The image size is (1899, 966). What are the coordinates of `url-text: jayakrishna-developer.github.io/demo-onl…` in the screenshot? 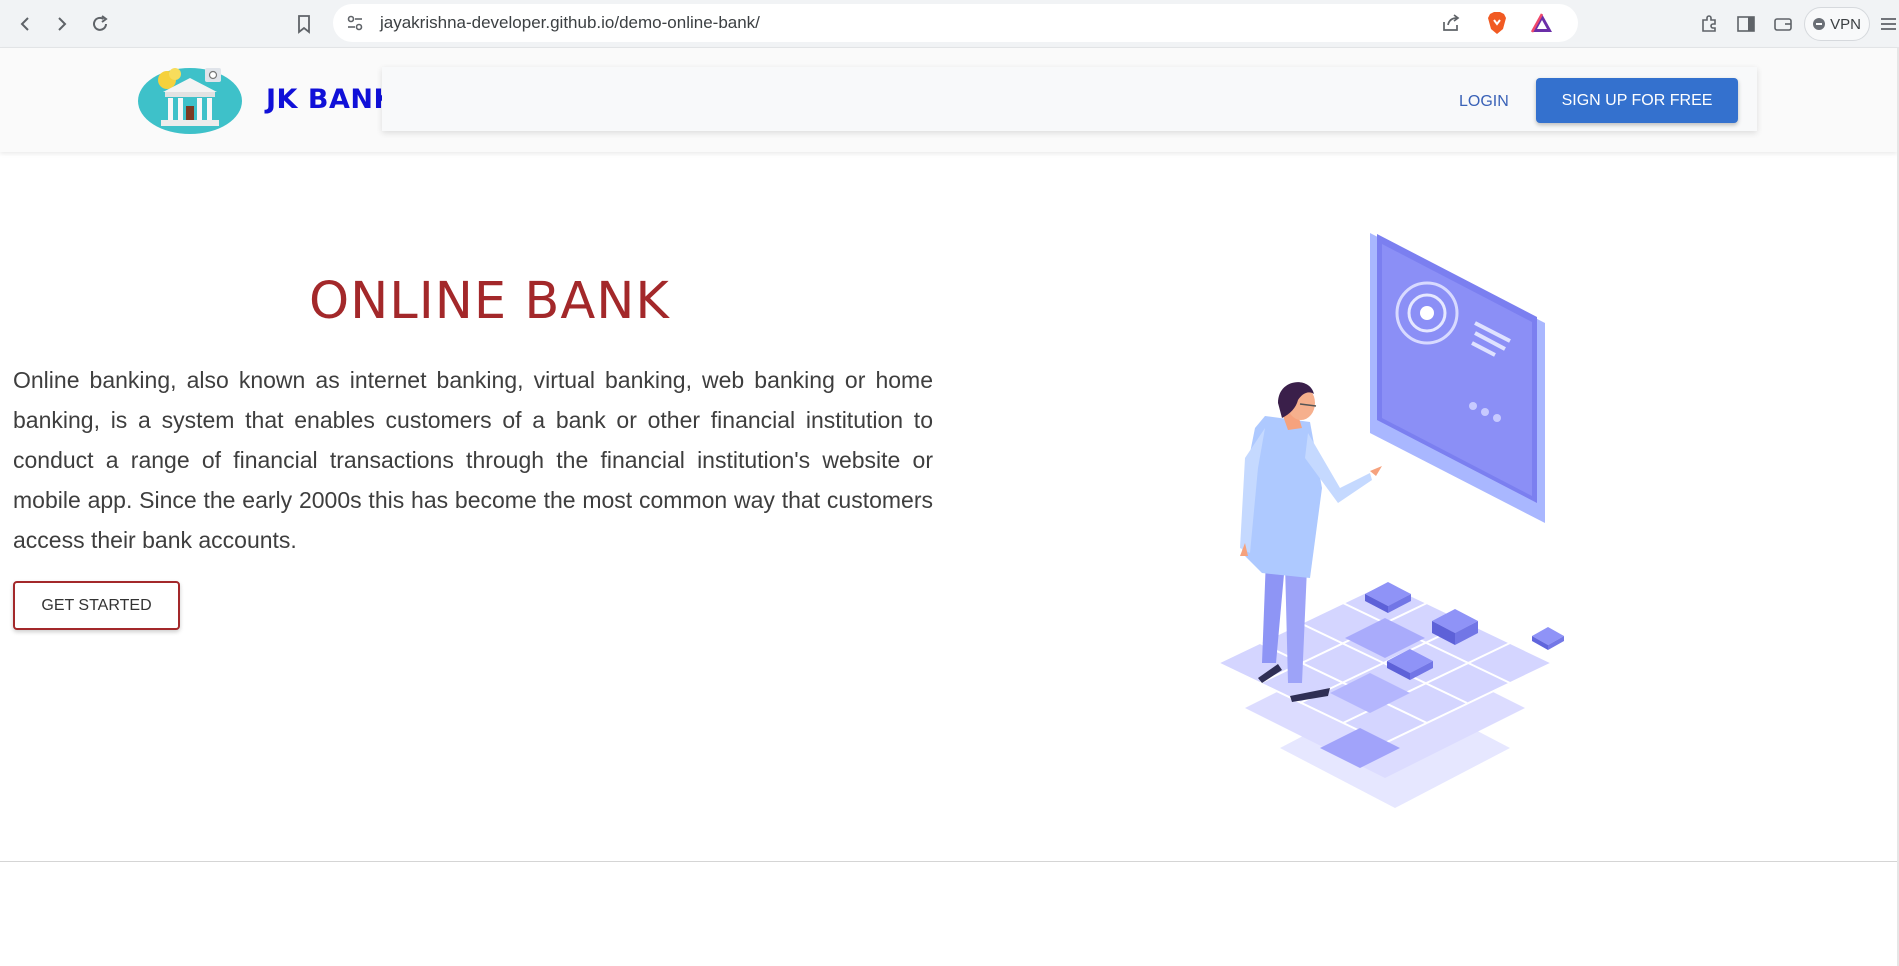 It's located at (570, 23).